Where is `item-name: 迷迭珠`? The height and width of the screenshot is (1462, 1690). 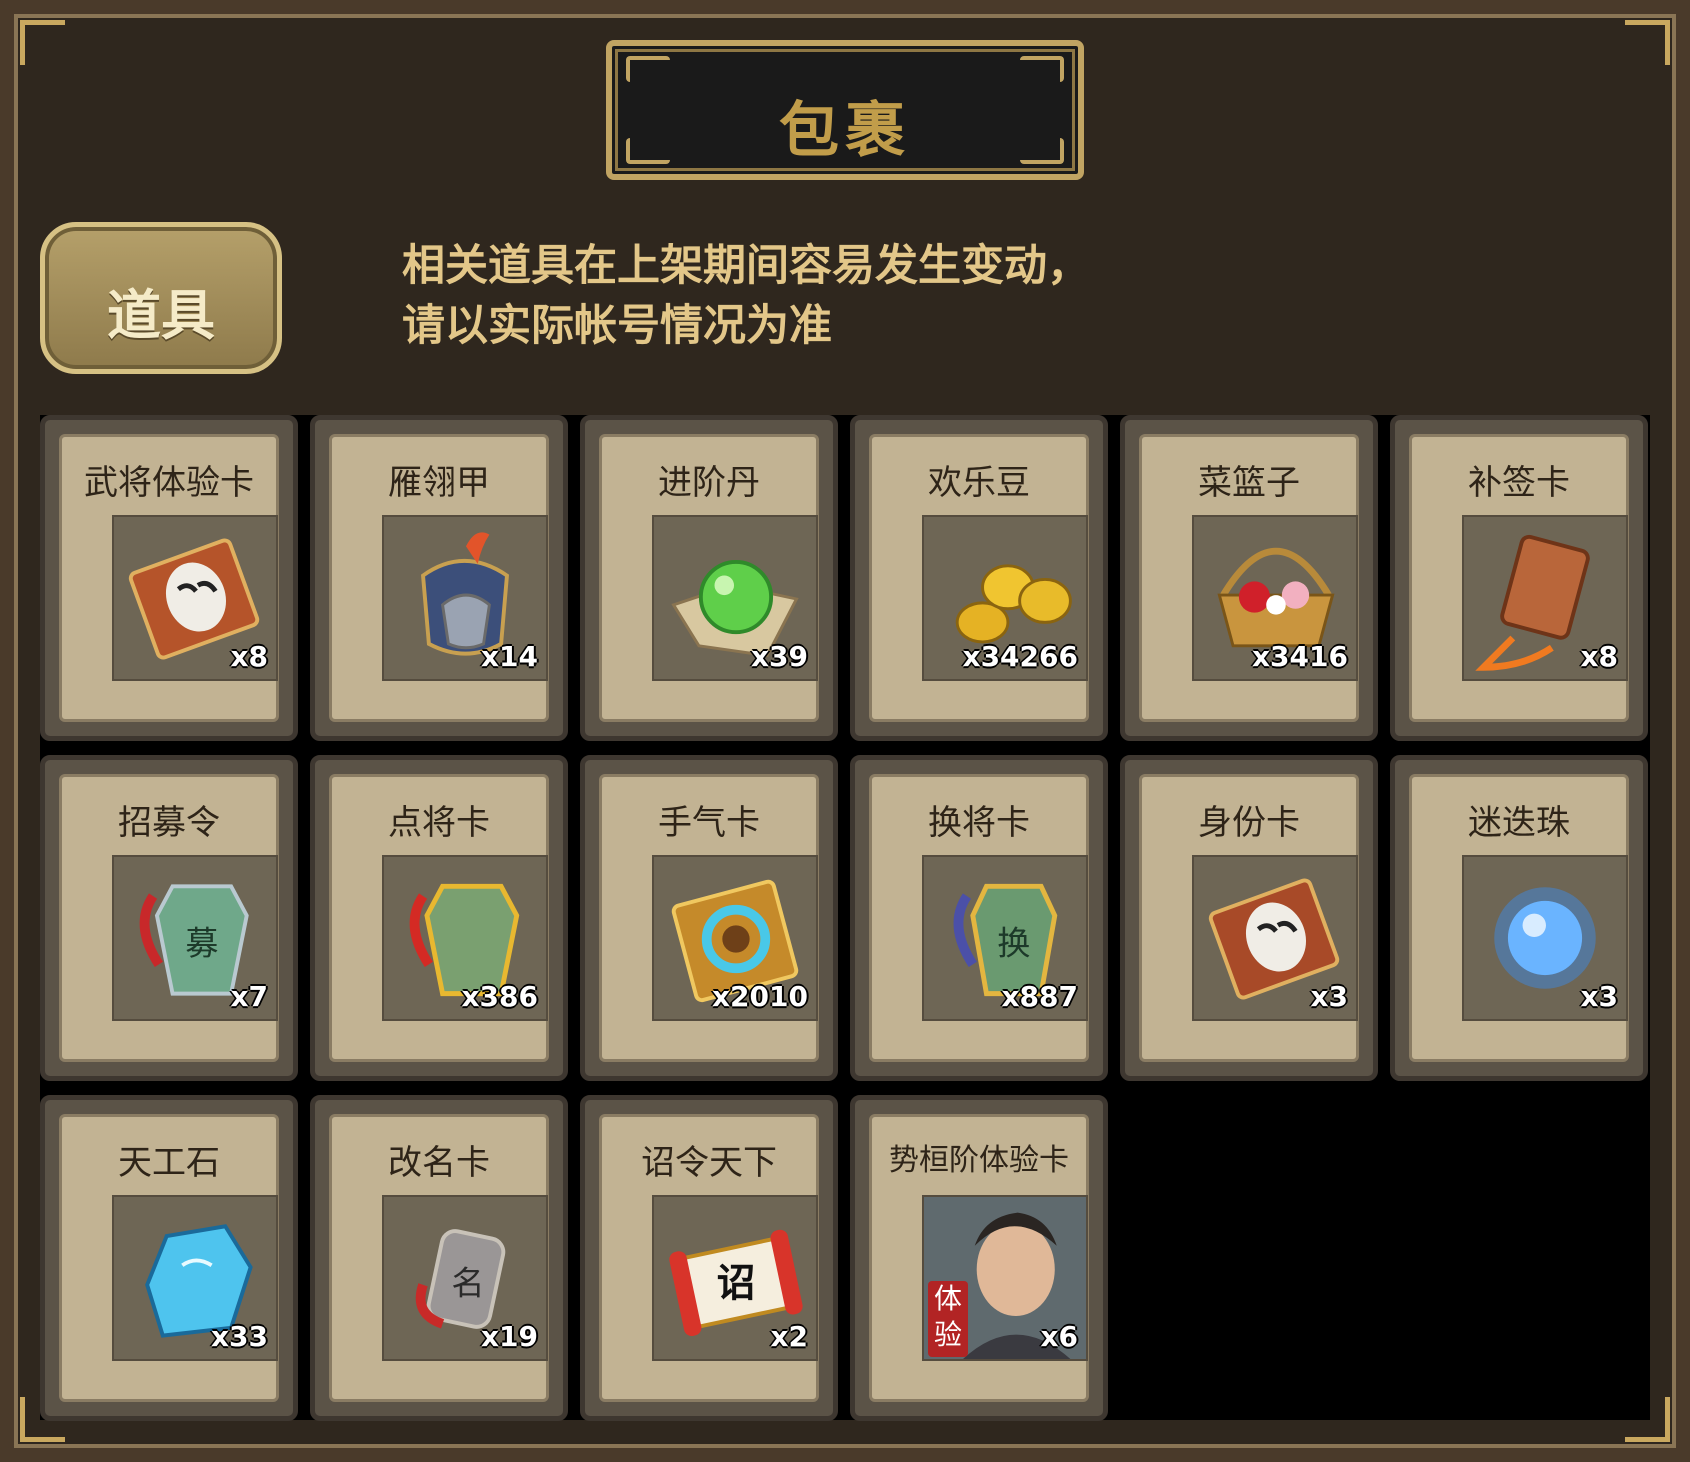 item-name: 迷迭珠 is located at coordinates (1519, 823).